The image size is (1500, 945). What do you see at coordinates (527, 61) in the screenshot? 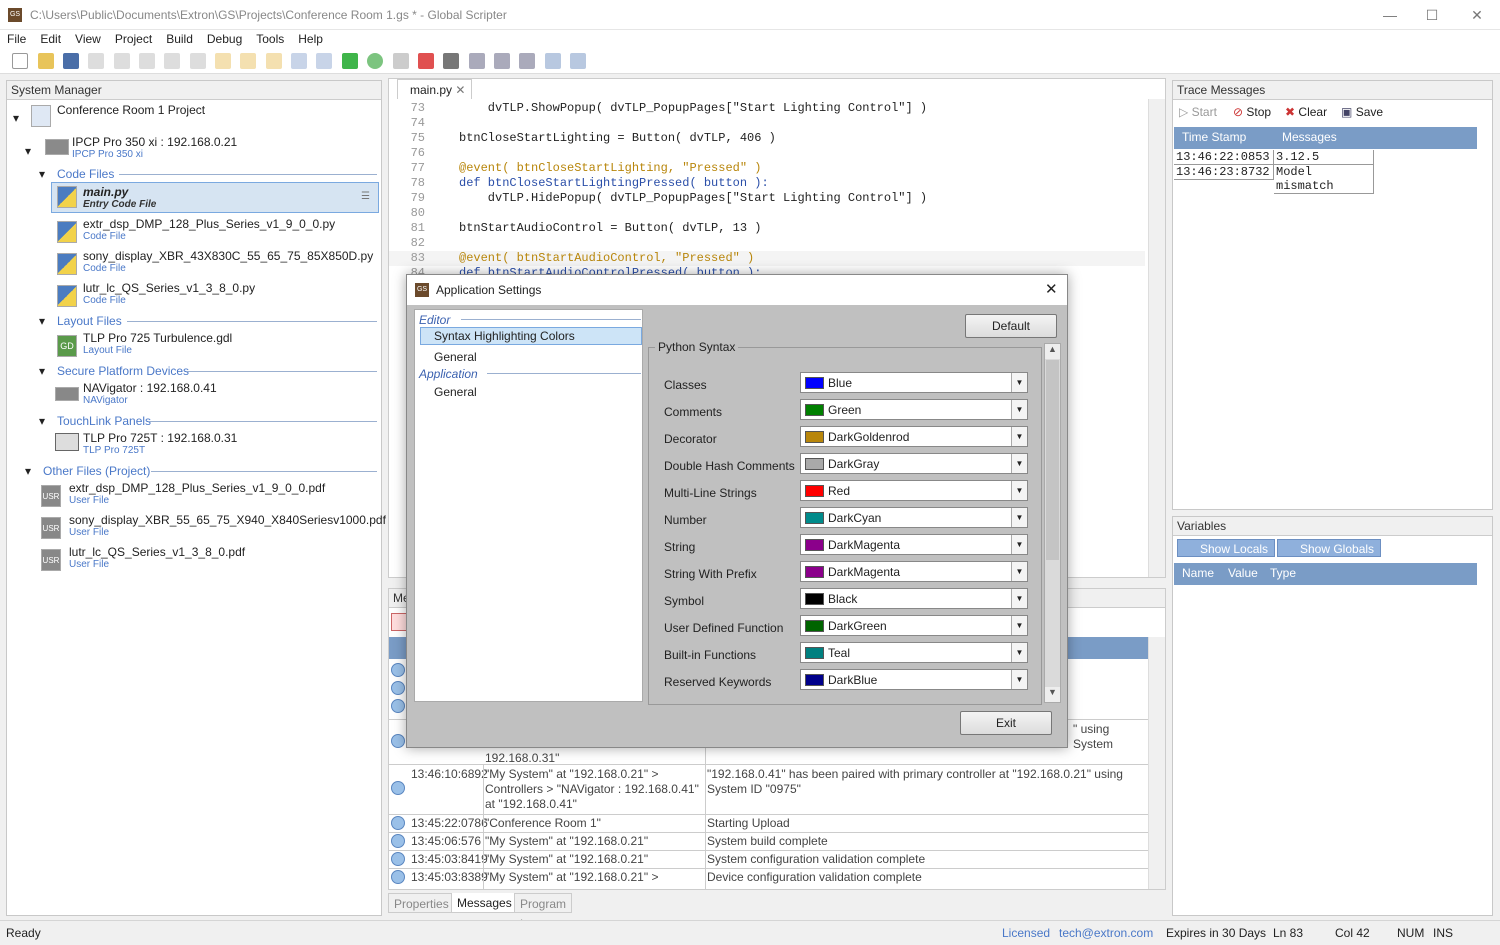
I see `disconnect-icon` at bounding box center [527, 61].